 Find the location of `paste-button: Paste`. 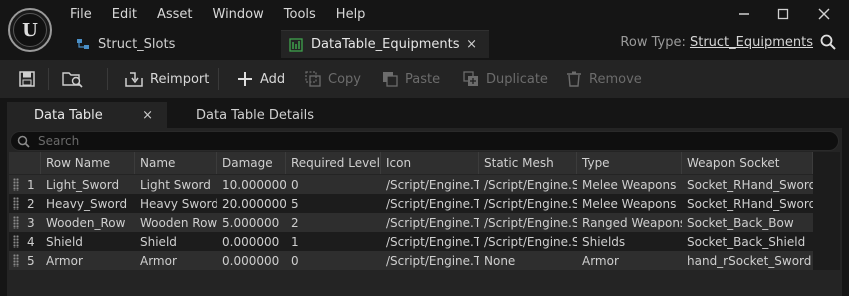

paste-button: Paste is located at coordinates (410, 79).